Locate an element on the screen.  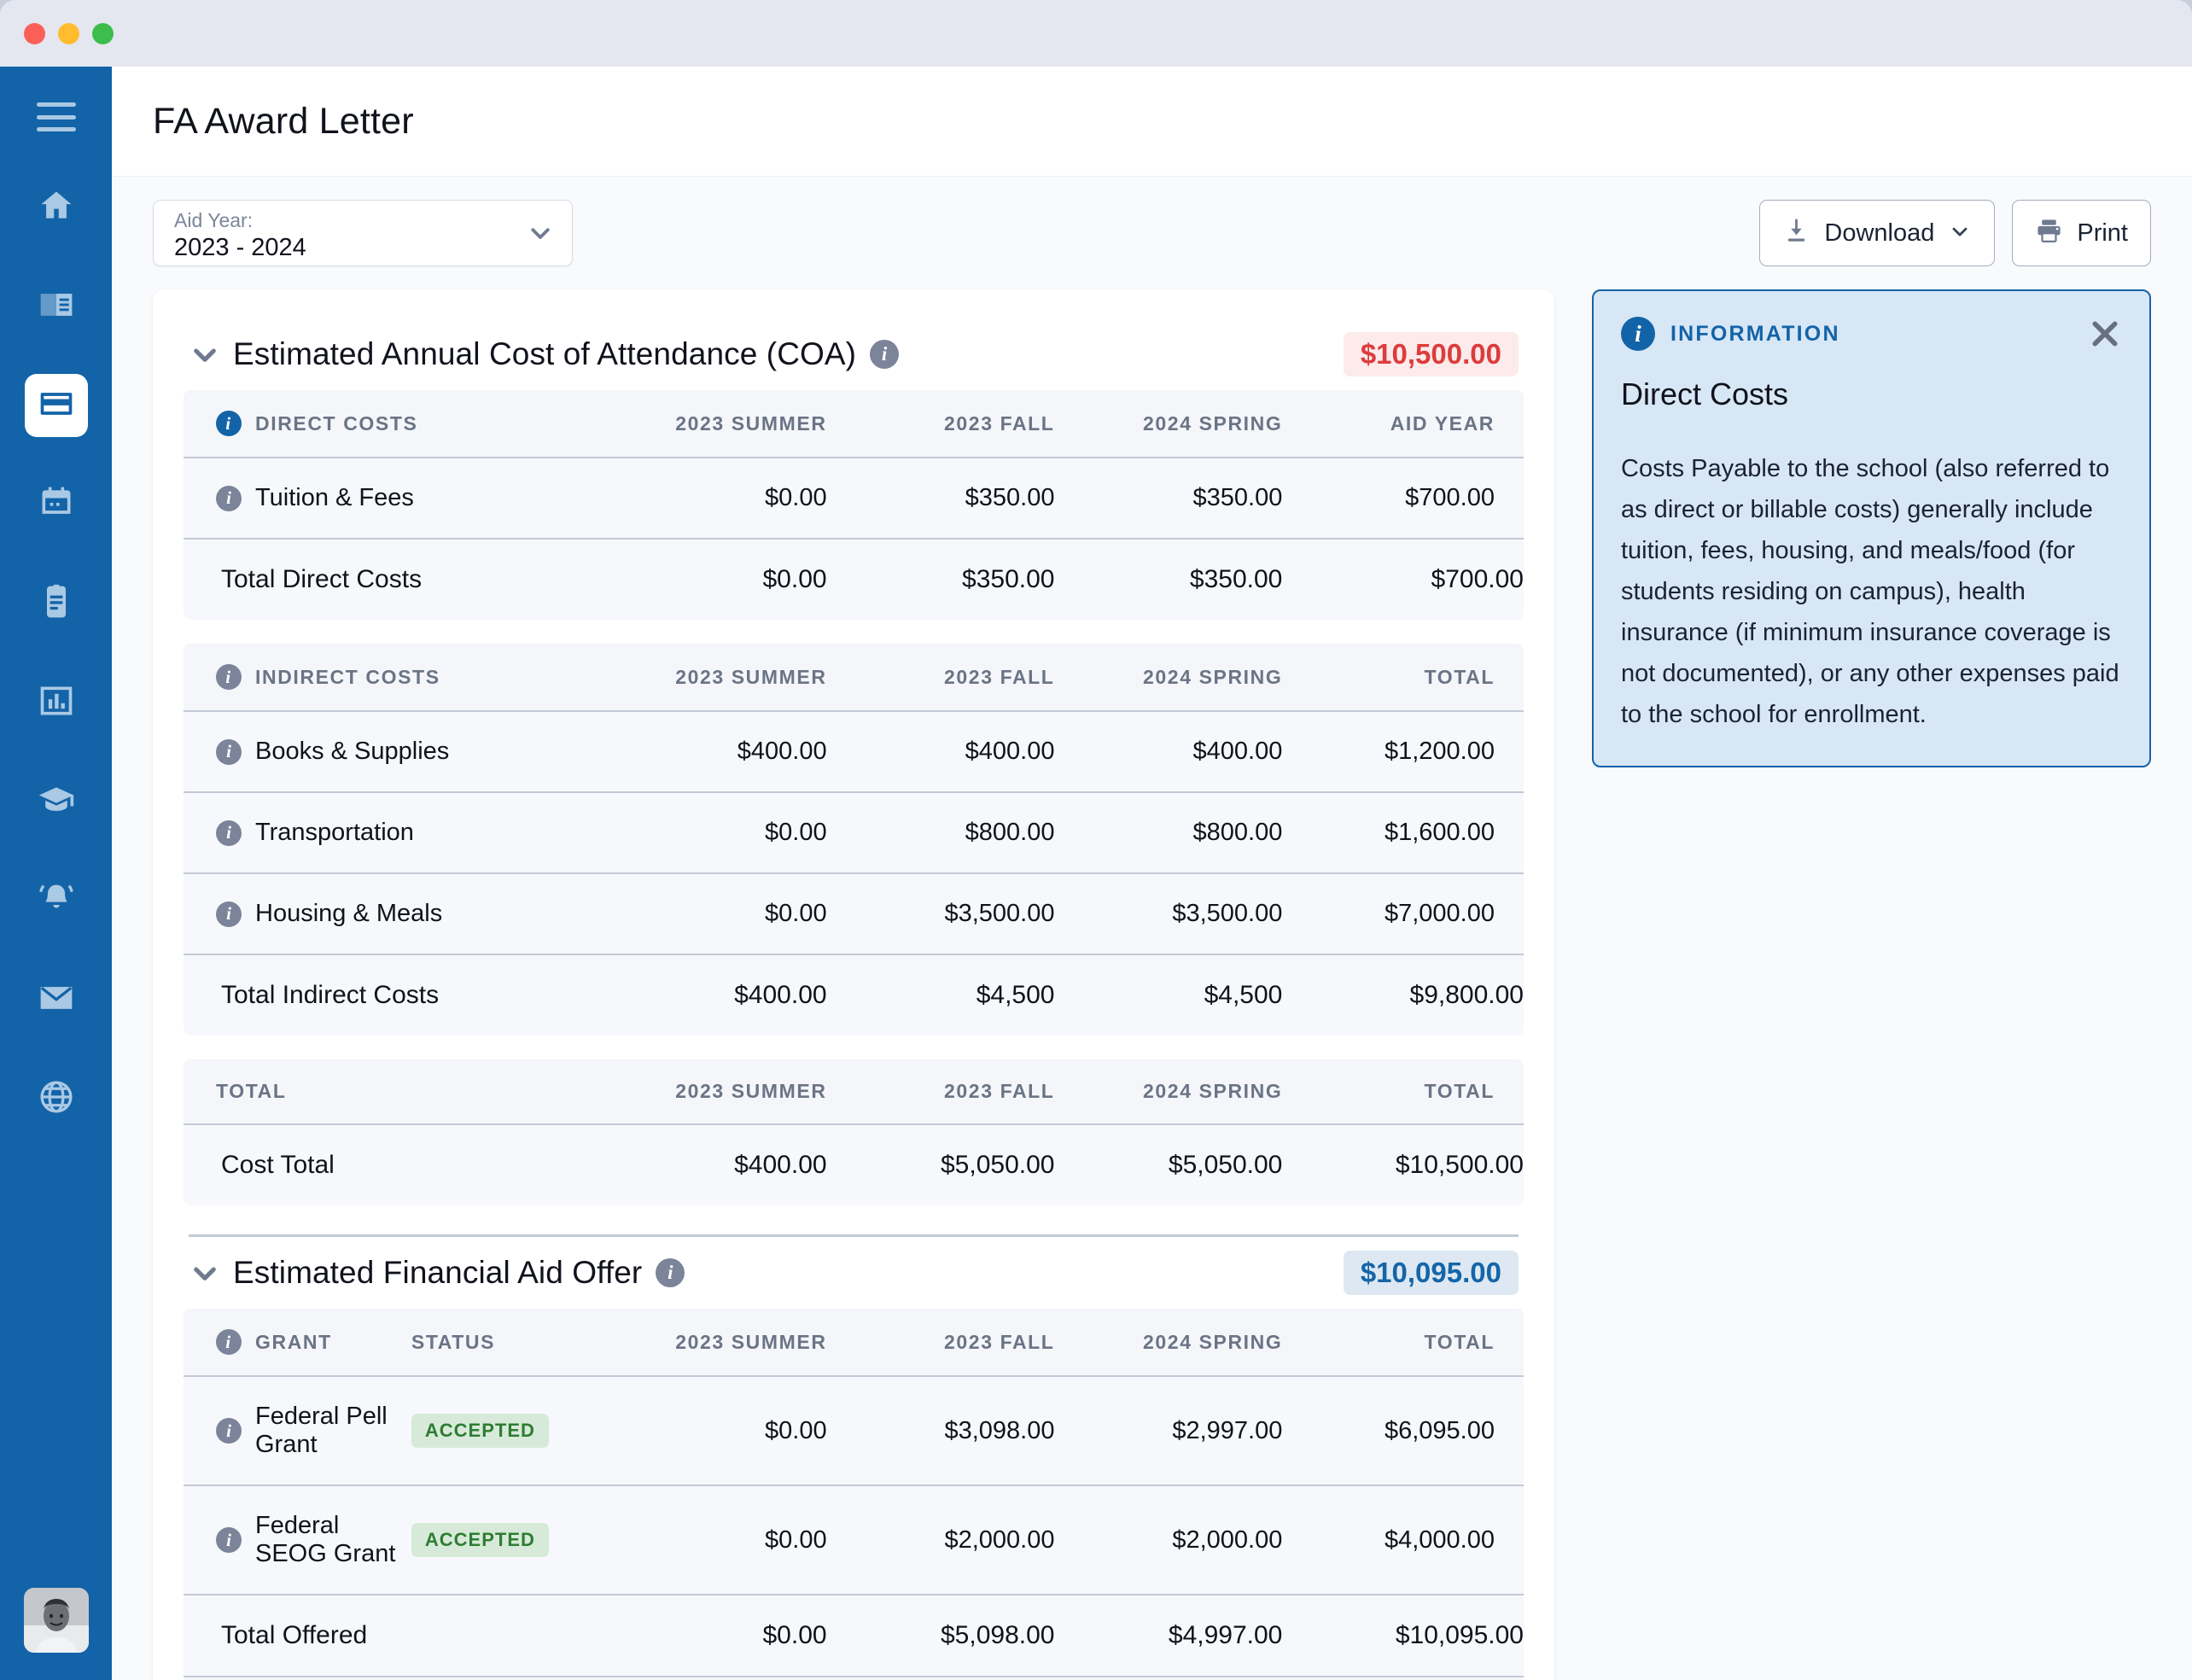
sidebar-item-notifications is located at coordinates (56, 900).